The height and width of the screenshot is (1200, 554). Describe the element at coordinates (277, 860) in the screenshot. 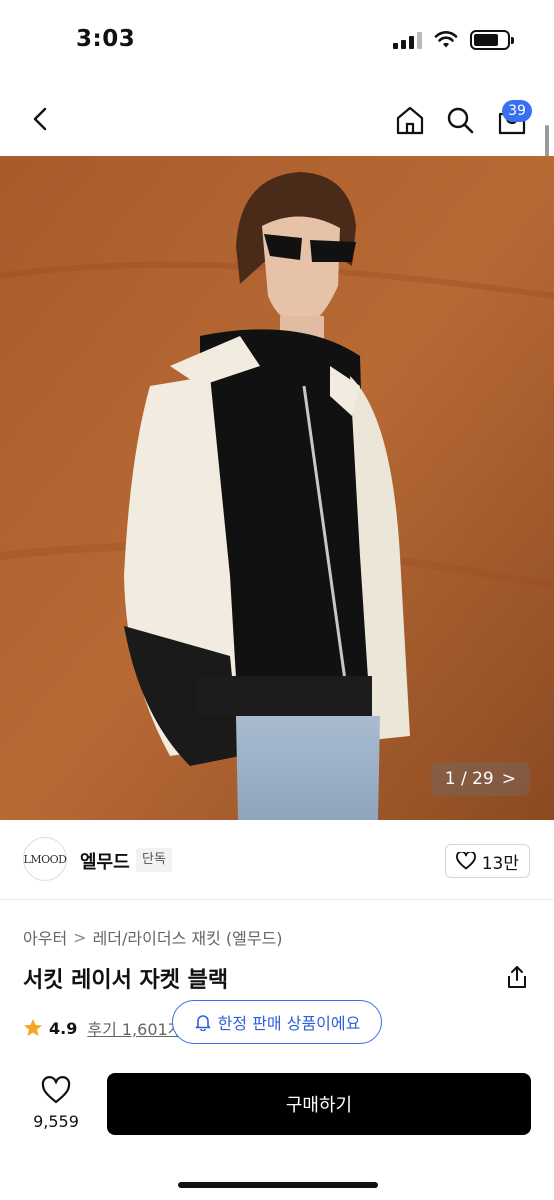

I see `brand-row: LMOOD 엘무드 단독 13만` at that location.